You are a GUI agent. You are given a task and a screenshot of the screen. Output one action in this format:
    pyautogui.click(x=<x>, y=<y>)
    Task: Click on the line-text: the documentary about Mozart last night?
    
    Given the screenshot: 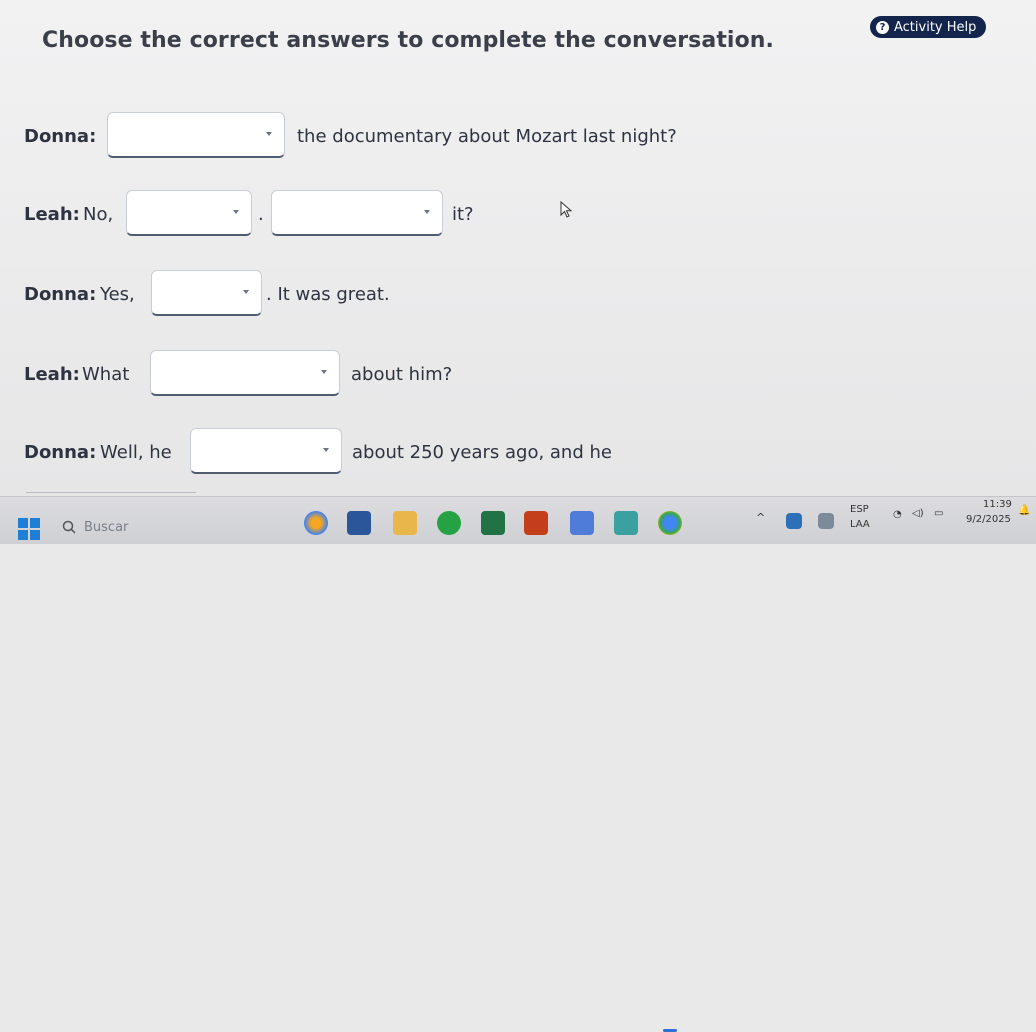 What is the action you would take?
    pyautogui.click(x=487, y=136)
    